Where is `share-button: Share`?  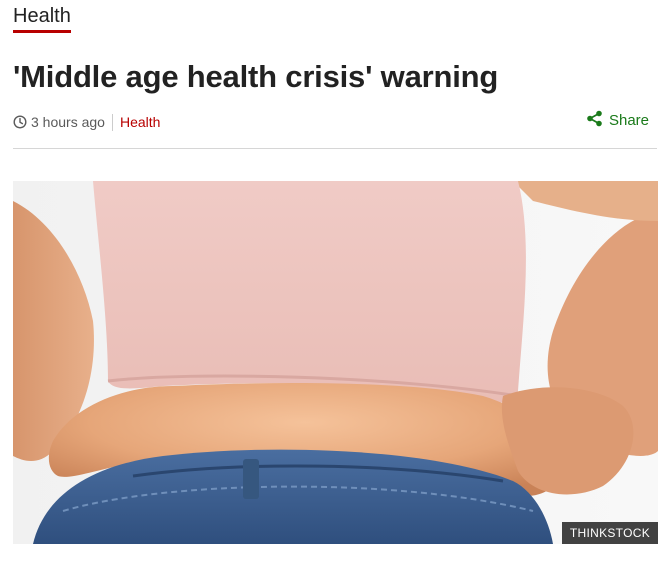
share-button: Share is located at coordinates (617, 120).